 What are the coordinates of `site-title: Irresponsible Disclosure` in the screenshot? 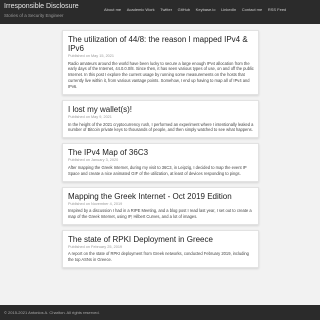 It's located at (41, 6).